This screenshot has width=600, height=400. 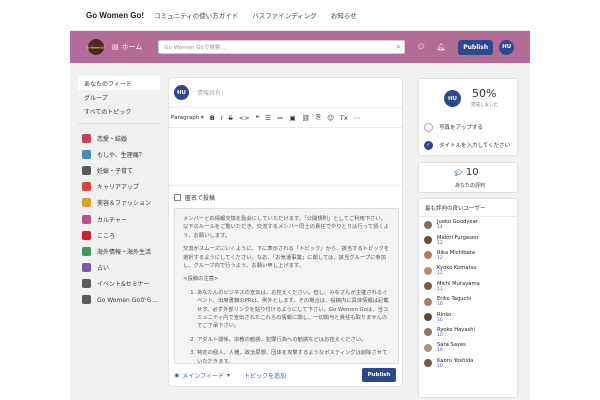 I want to click on user-row: Midori Furgason 12, so click(x=468, y=239).